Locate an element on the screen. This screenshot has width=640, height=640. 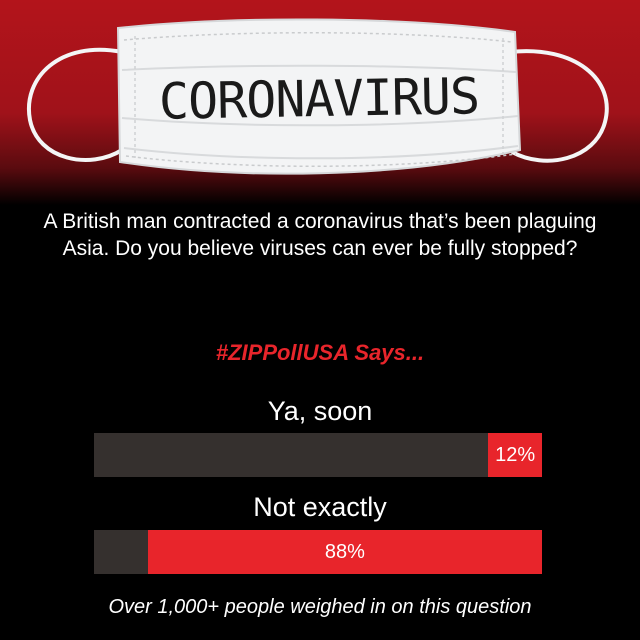
option-label-1: Ya, soon is located at coordinates (320, 411).